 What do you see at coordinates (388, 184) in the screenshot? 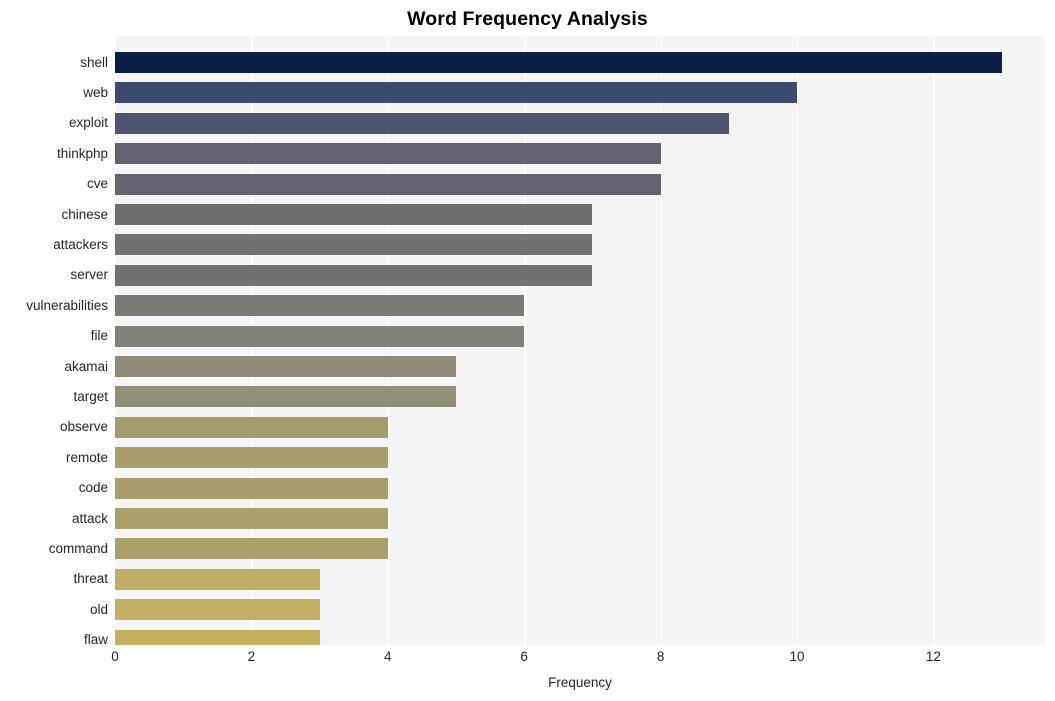
I see `bar-cve` at bounding box center [388, 184].